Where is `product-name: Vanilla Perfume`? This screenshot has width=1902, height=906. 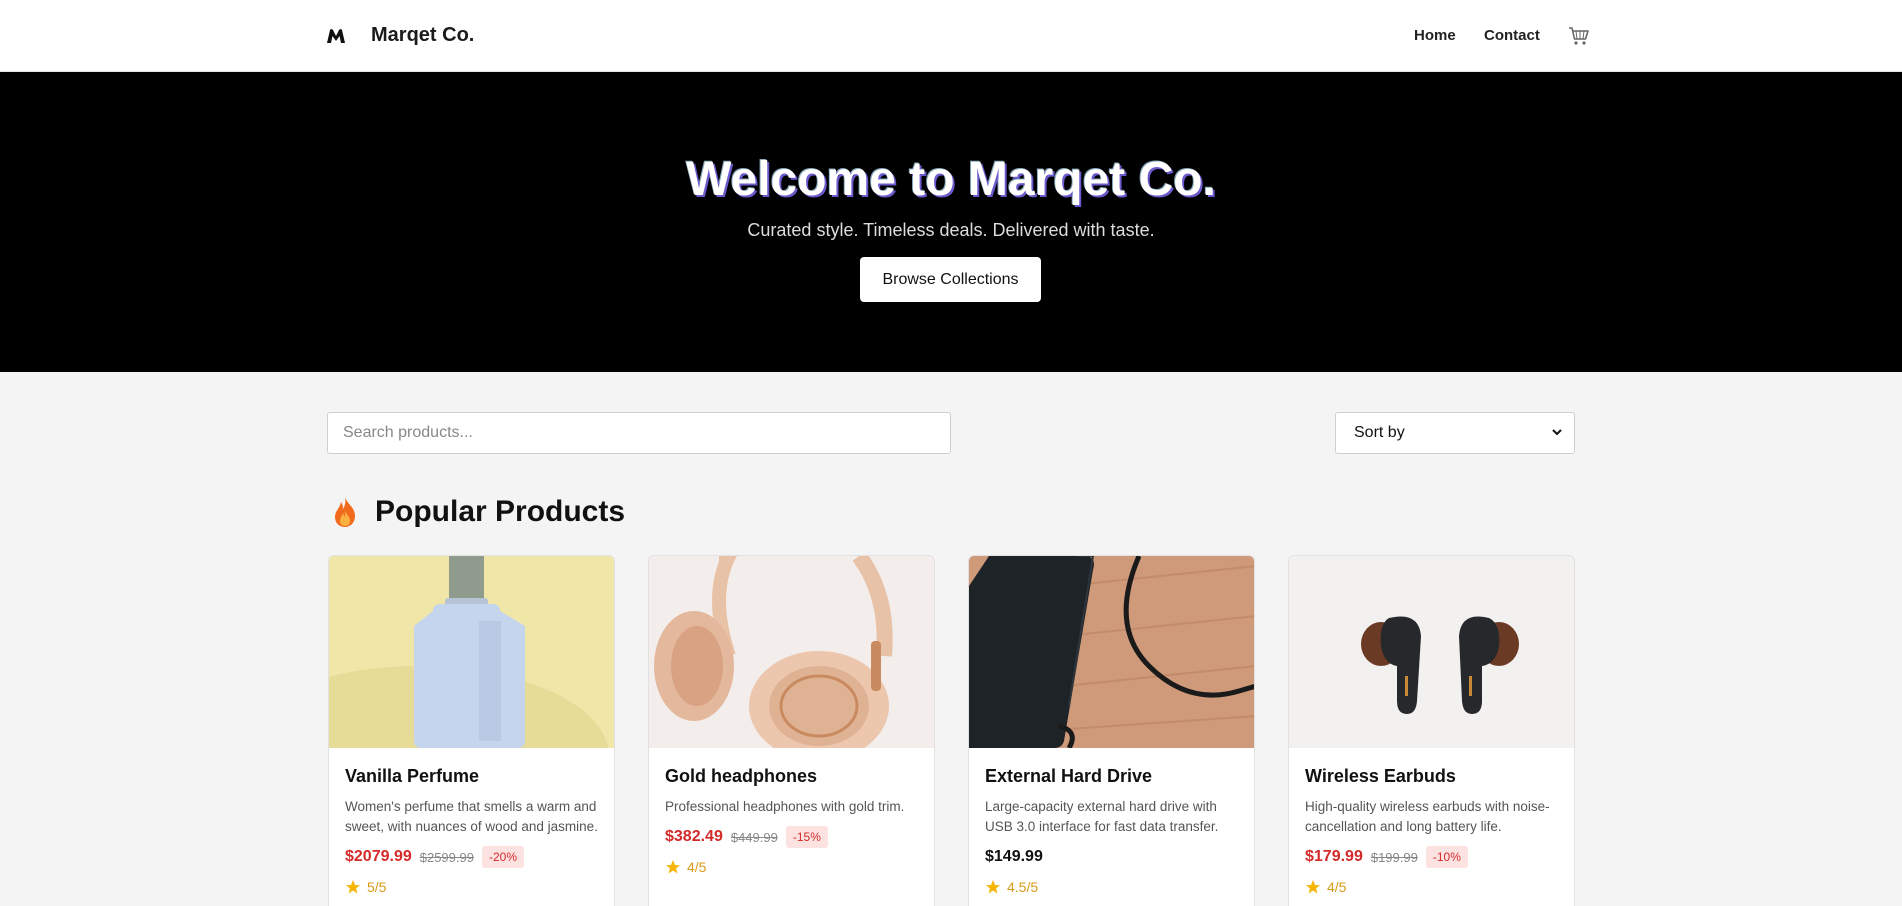 product-name: Vanilla Perfume is located at coordinates (472, 776).